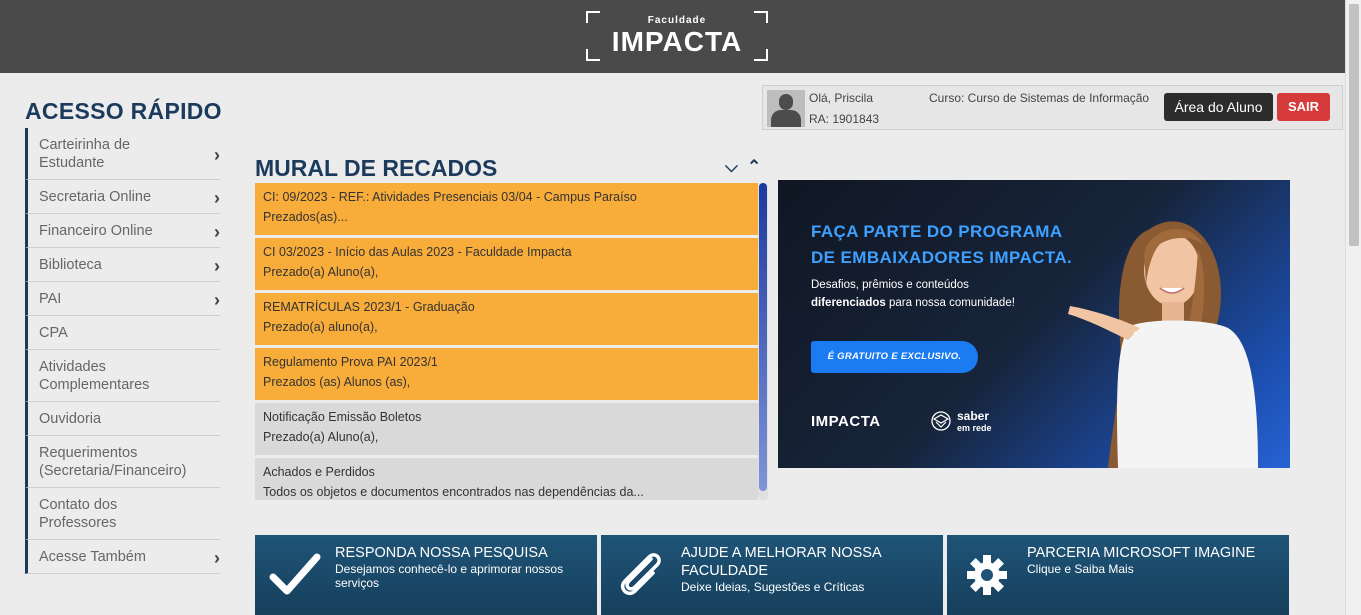 The image size is (1361, 615). Describe the element at coordinates (941, 421) in the screenshot. I see `saber-em-rede-icon` at that location.